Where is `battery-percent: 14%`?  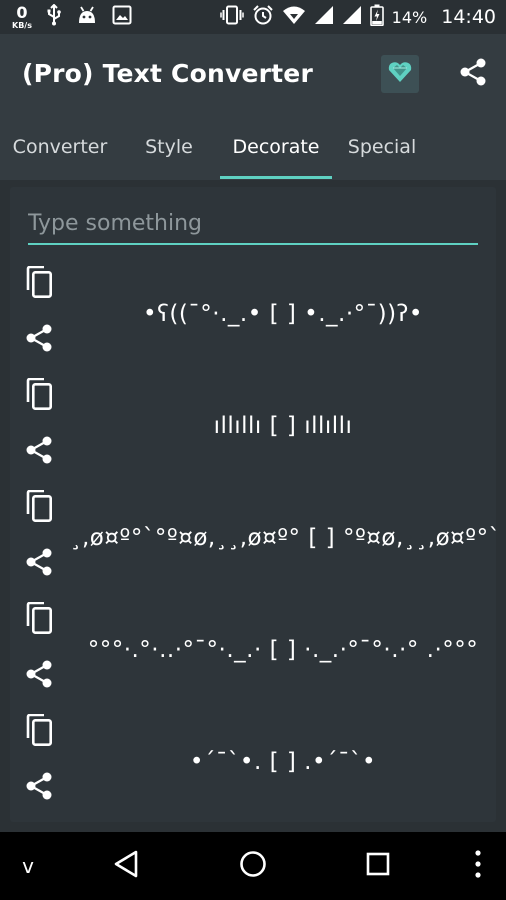
battery-percent: 14% is located at coordinates (409, 17).